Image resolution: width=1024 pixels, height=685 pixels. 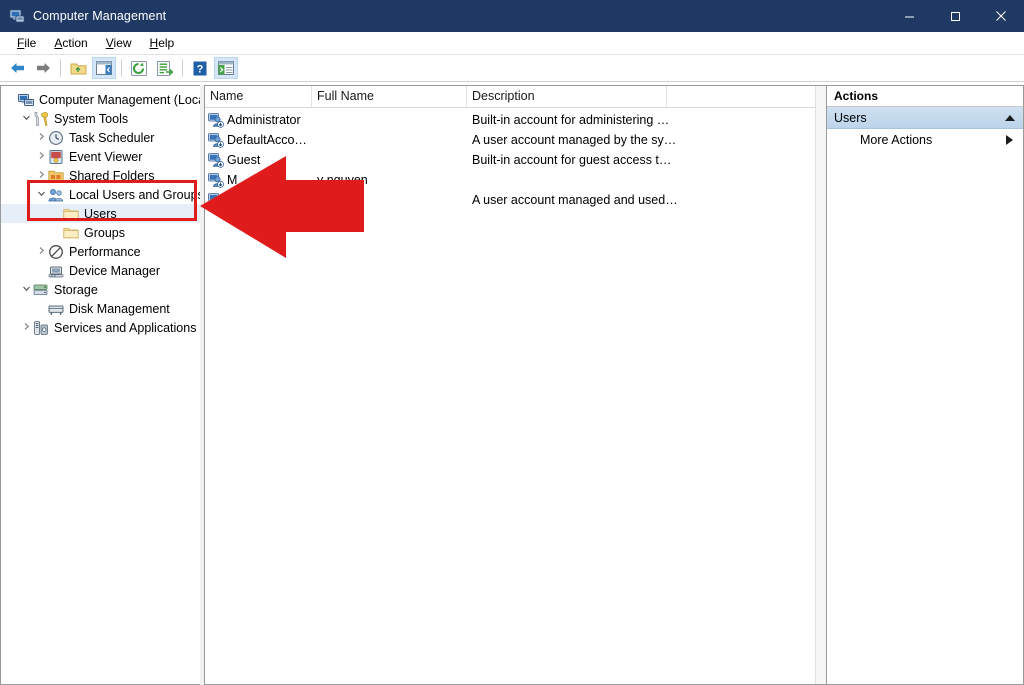 I want to click on actions-section-users: Users, so click(x=925, y=118).